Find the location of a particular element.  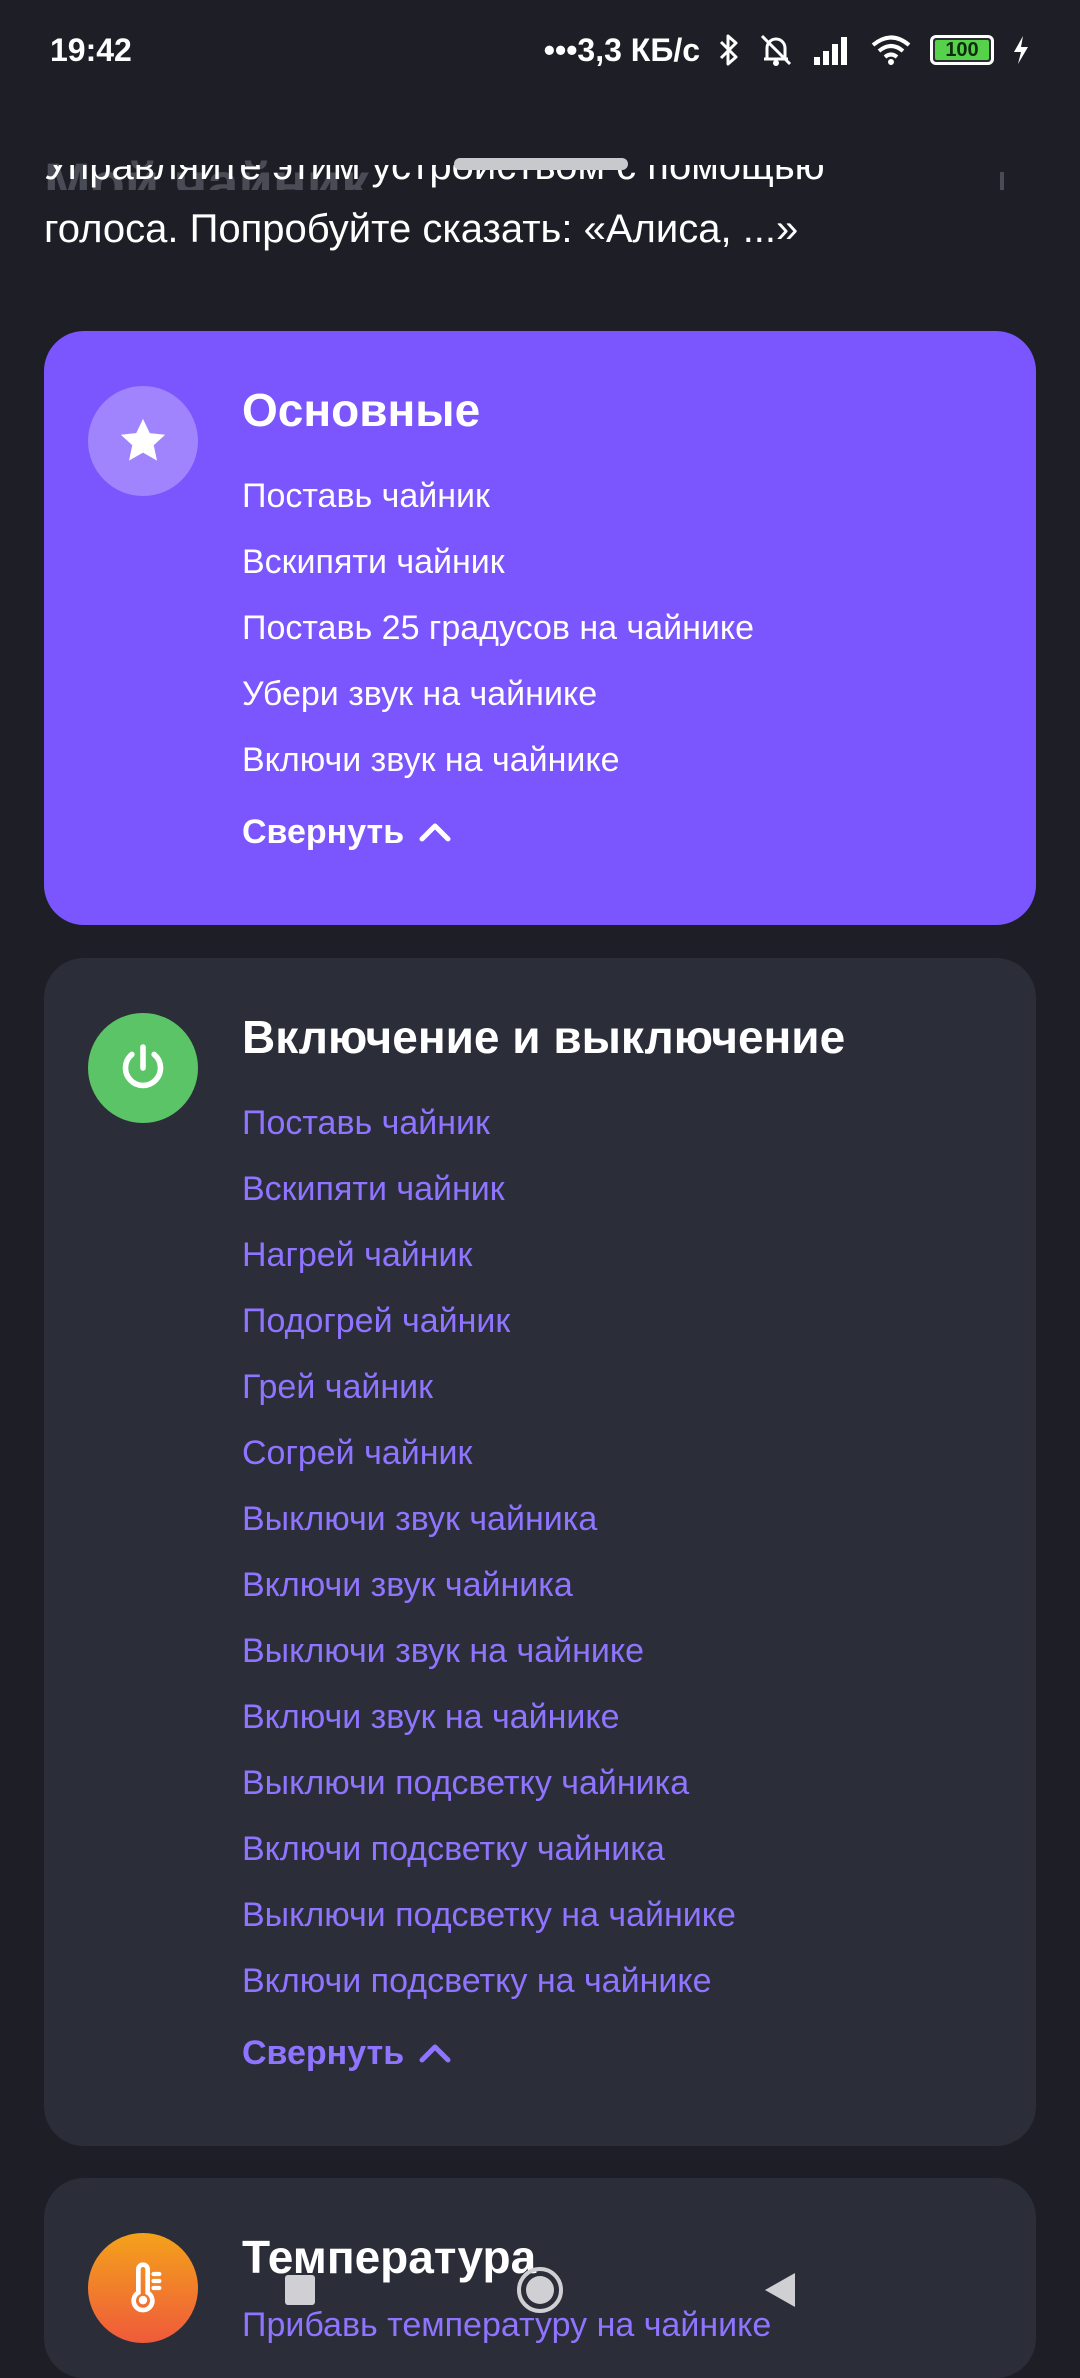

alarm-off-icon is located at coordinates (776, 50).